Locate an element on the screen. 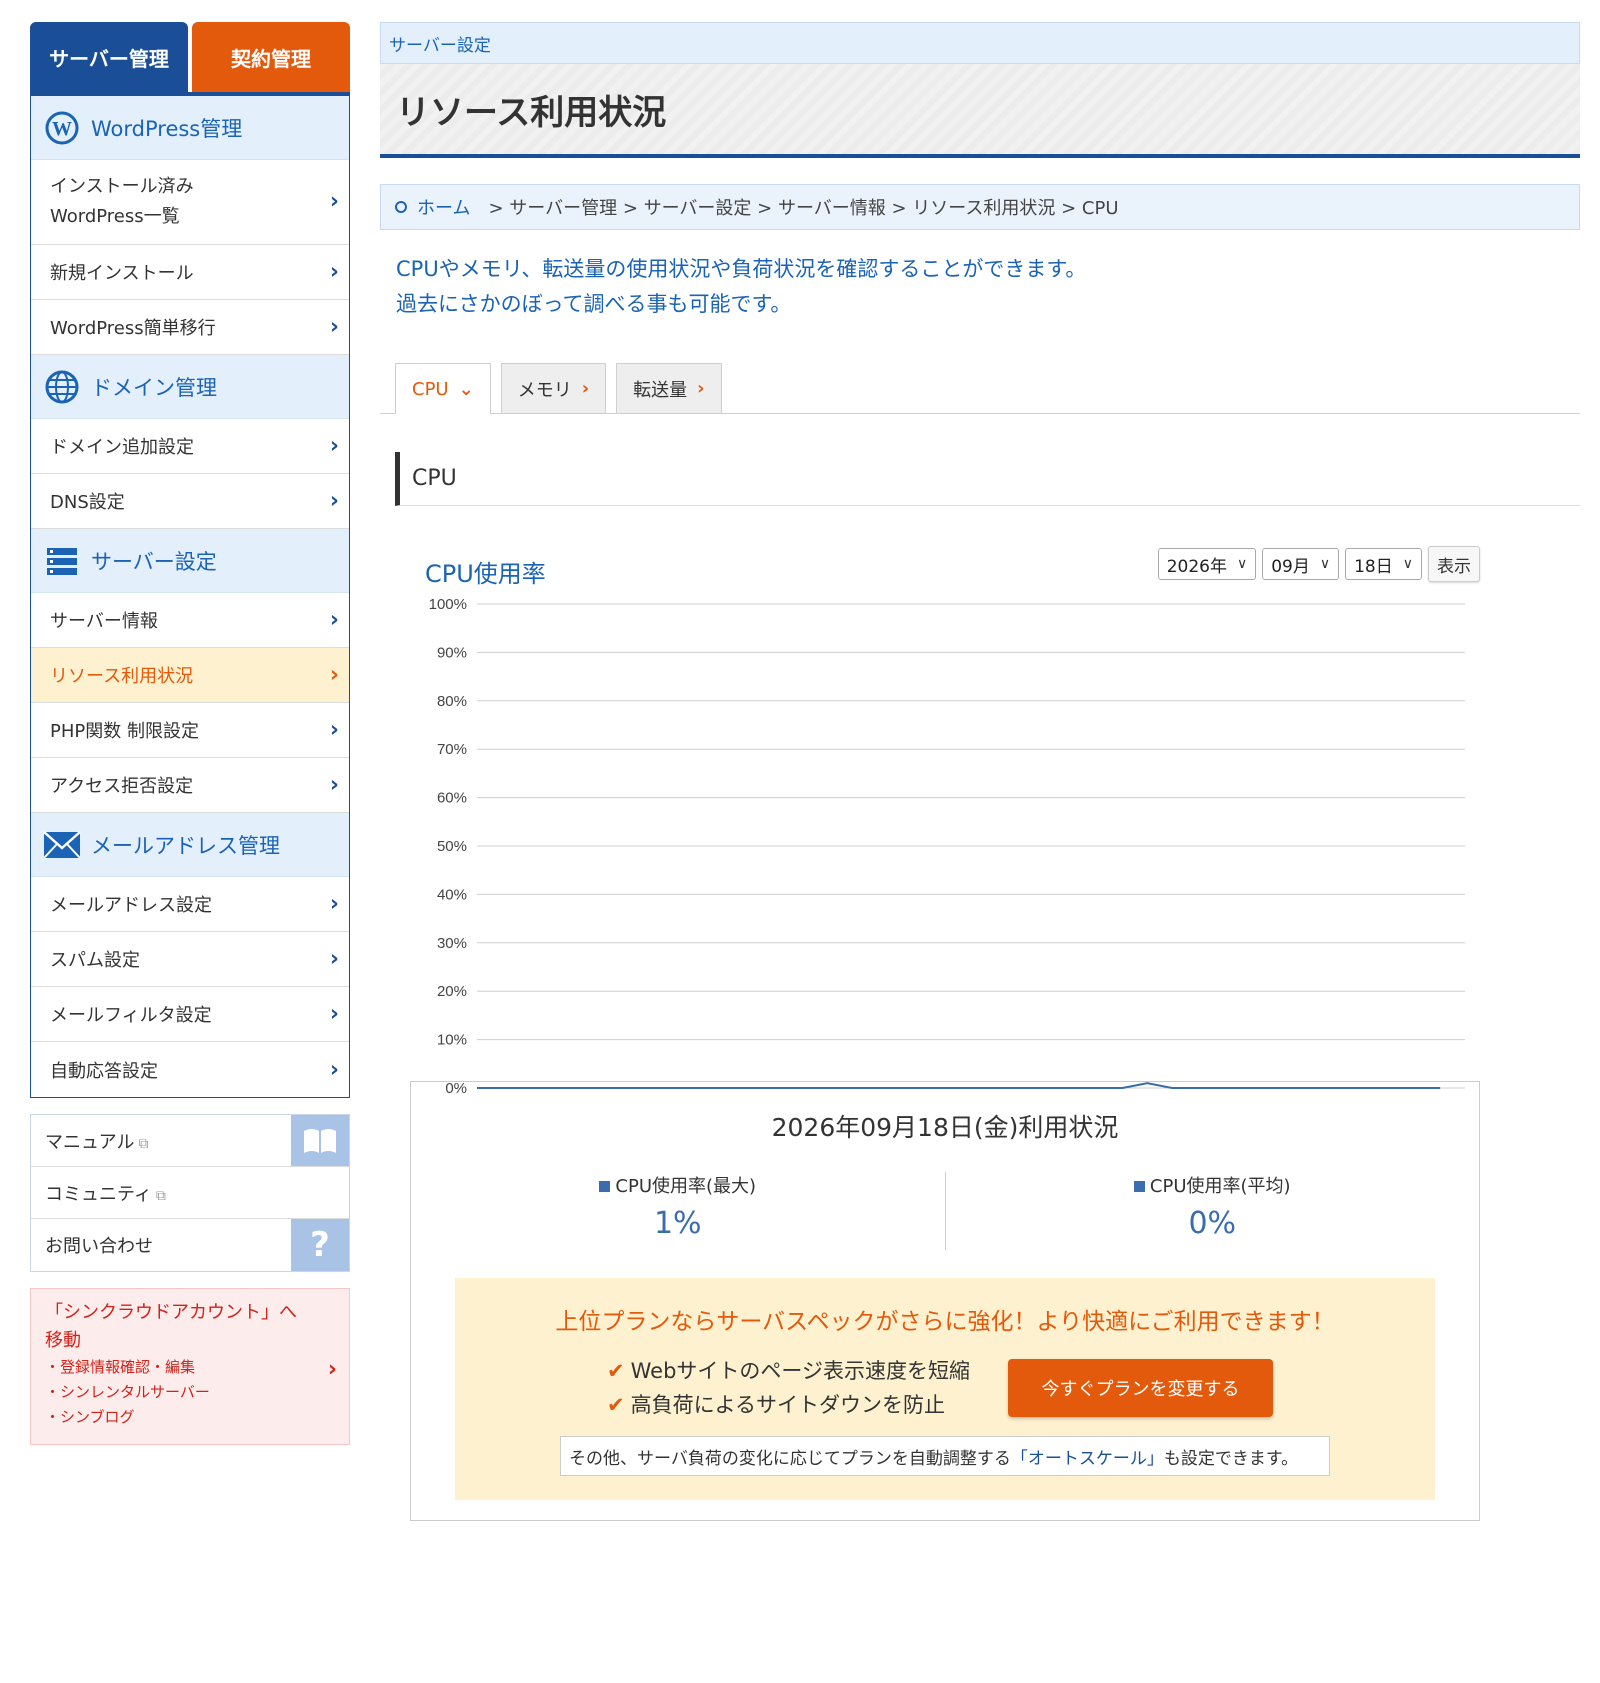 The height and width of the screenshot is (1683, 1600). sidebar-item-dns: DNS設定 › is located at coordinates (190, 501).